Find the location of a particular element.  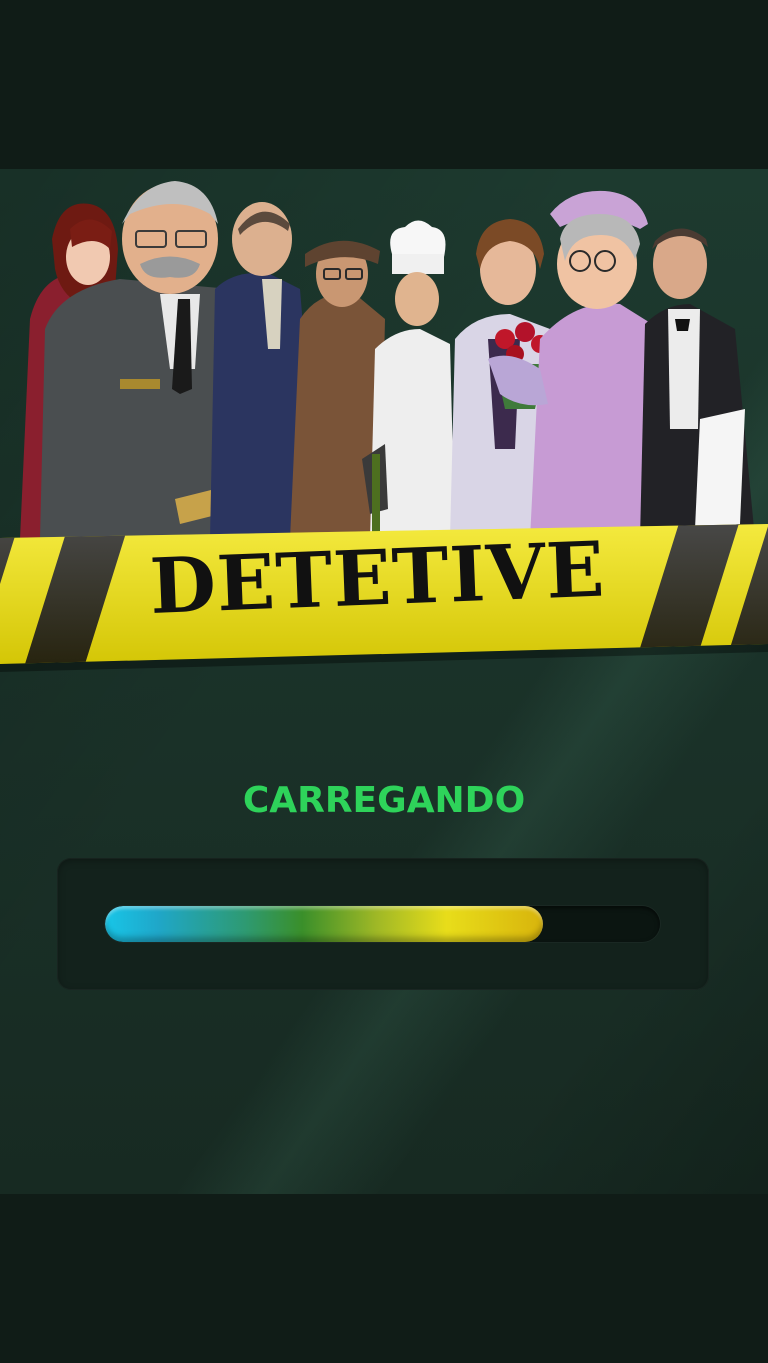

progress-track is located at coordinates (382, 924).